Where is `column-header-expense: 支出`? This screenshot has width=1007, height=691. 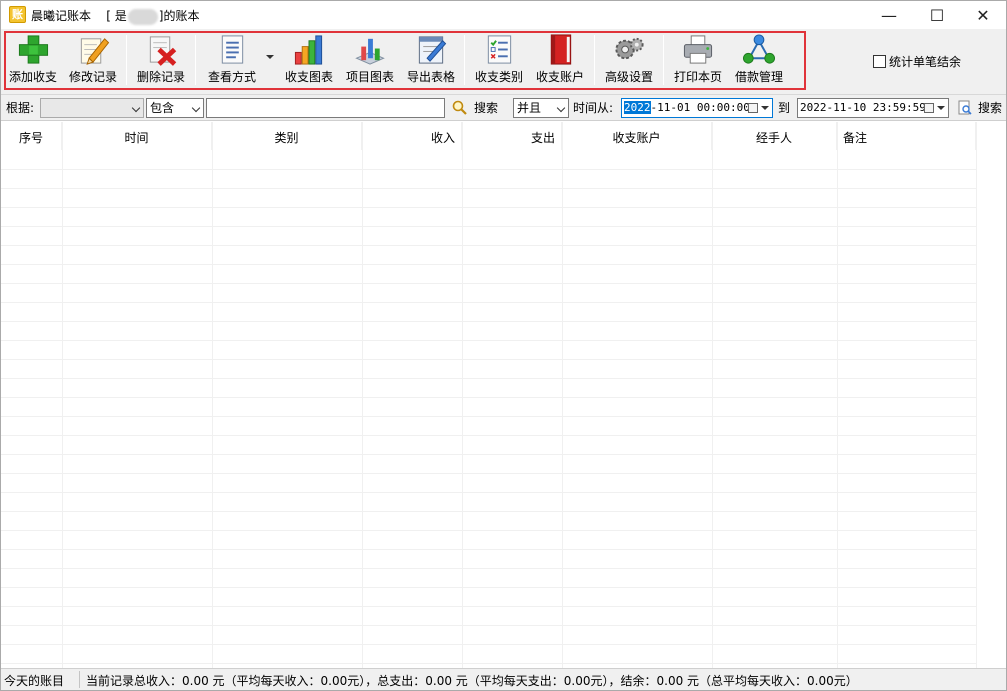
column-header-expense: 支出 is located at coordinates (512, 136).